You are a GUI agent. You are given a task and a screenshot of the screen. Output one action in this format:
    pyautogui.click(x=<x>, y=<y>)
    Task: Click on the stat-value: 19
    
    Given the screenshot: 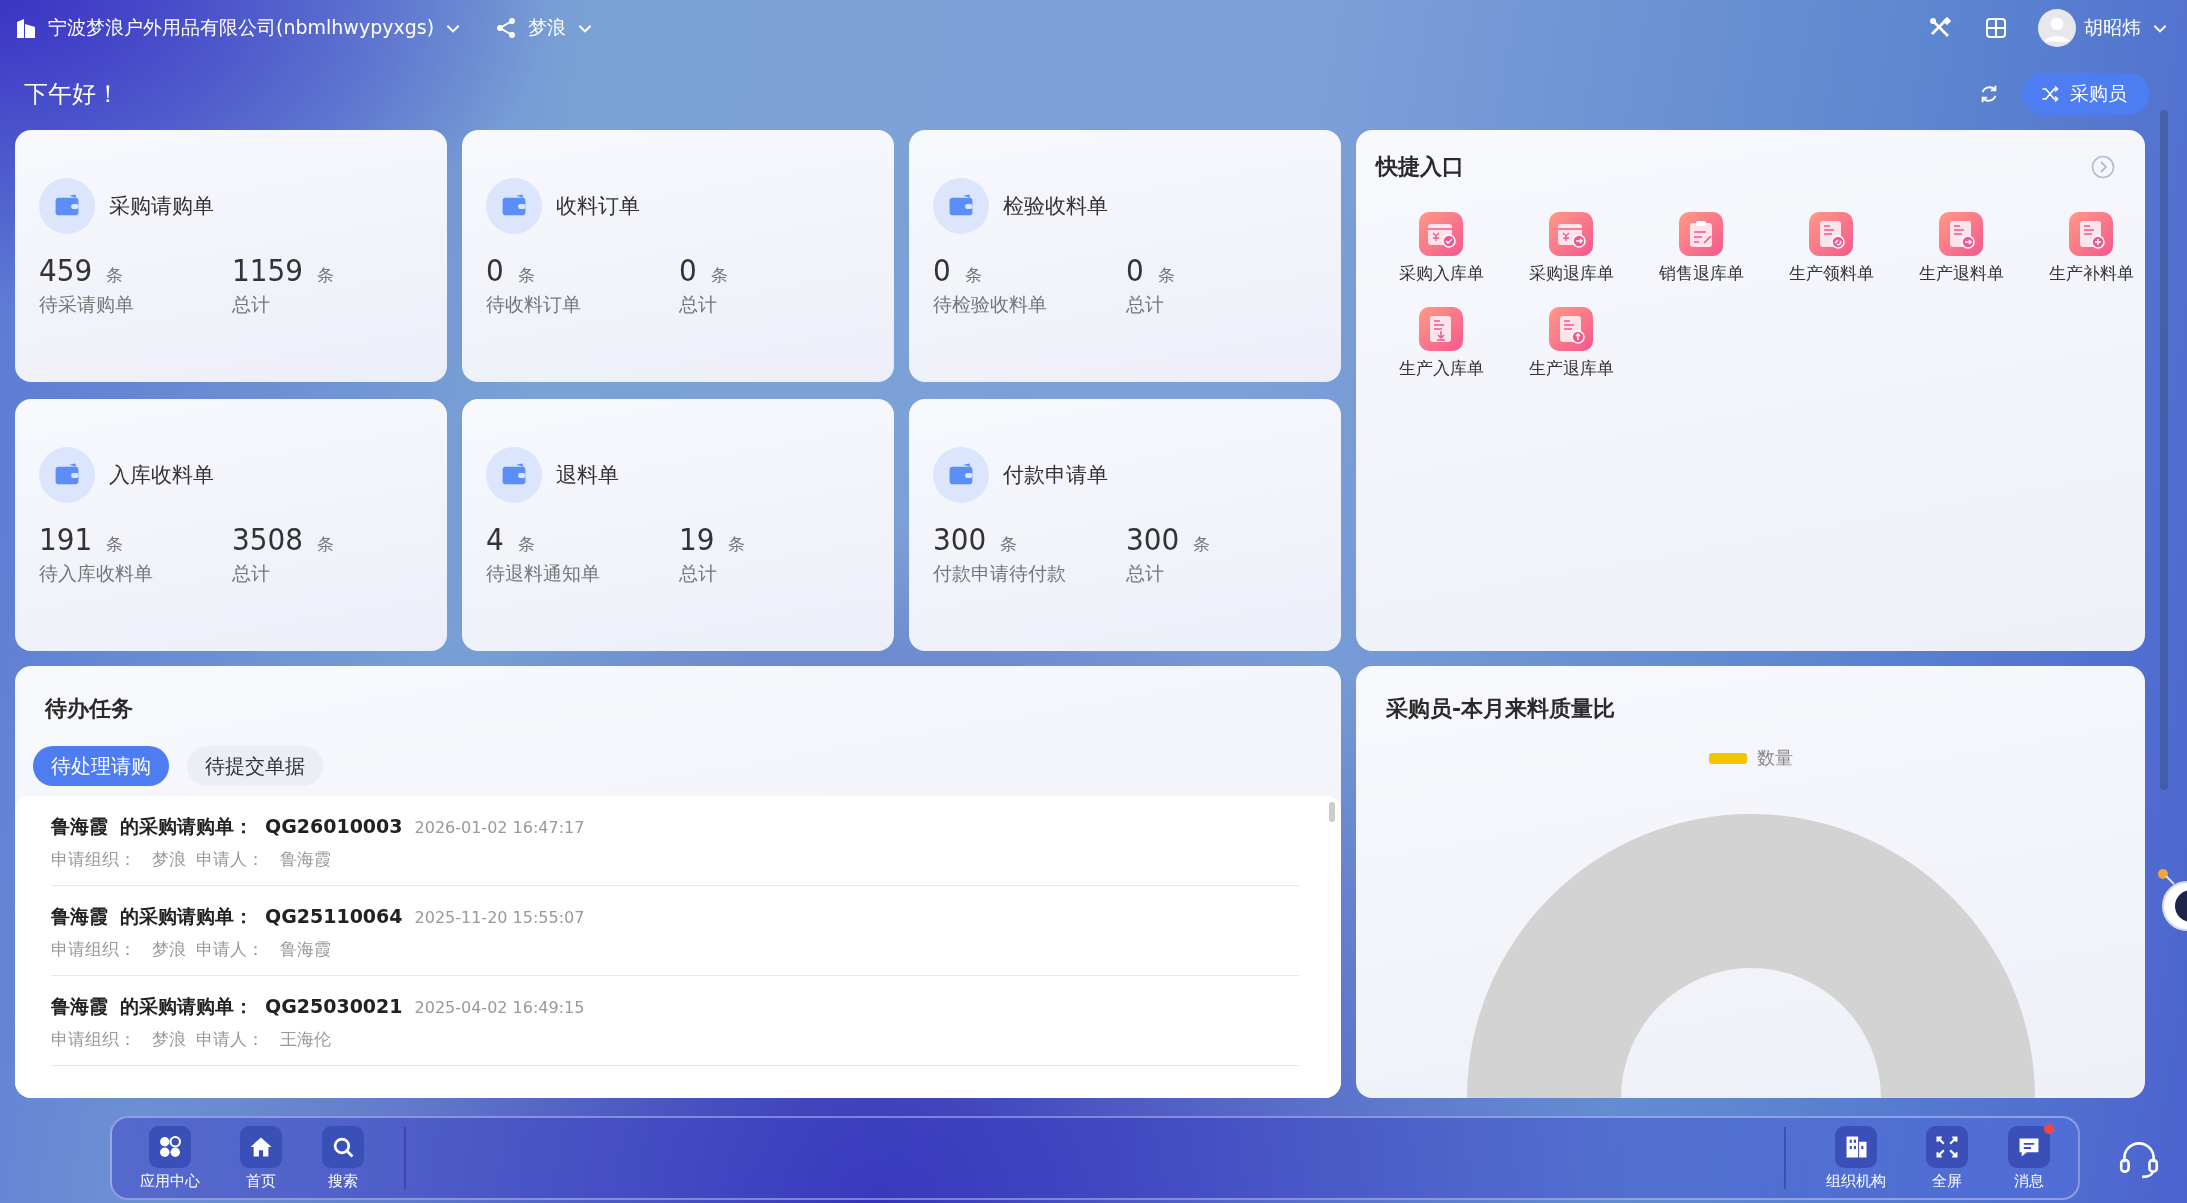 What is the action you would take?
    pyautogui.click(x=697, y=539)
    